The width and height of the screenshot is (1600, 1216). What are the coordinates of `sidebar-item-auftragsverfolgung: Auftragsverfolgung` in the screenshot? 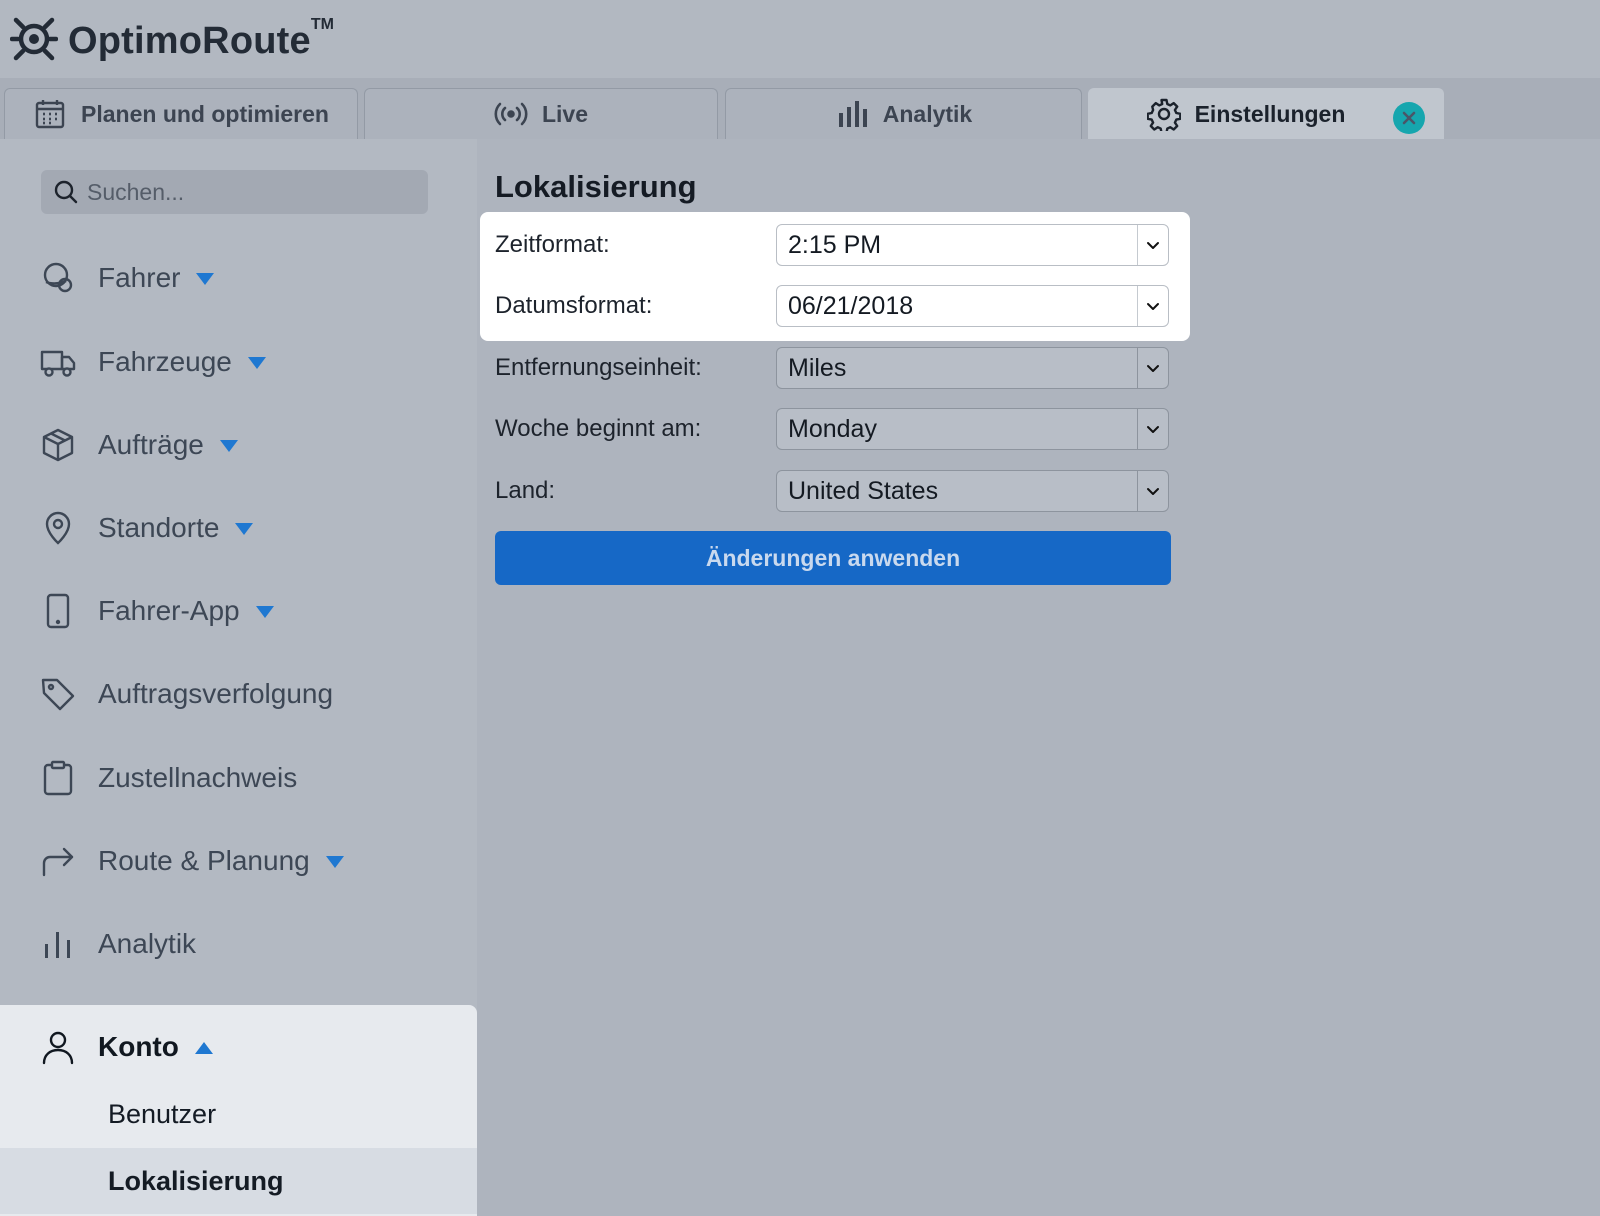 It's located at (238, 694).